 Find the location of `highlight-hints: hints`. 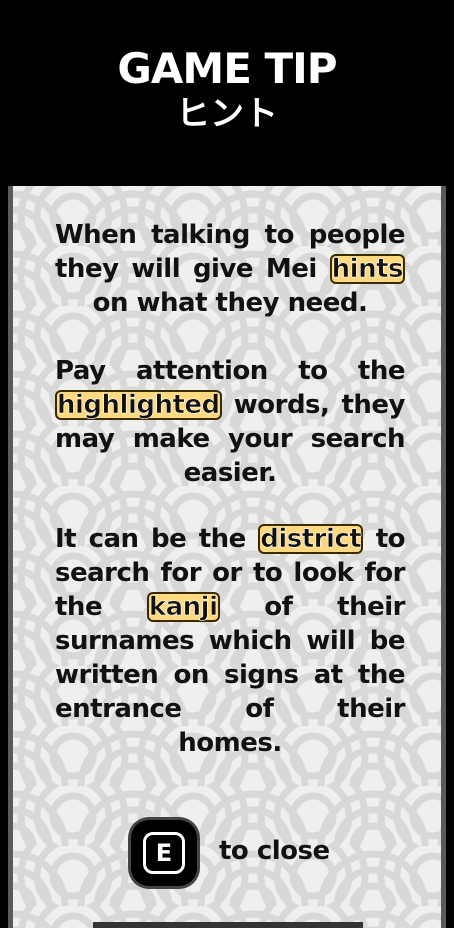

highlight-hints: hints is located at coordinates (367, 269).